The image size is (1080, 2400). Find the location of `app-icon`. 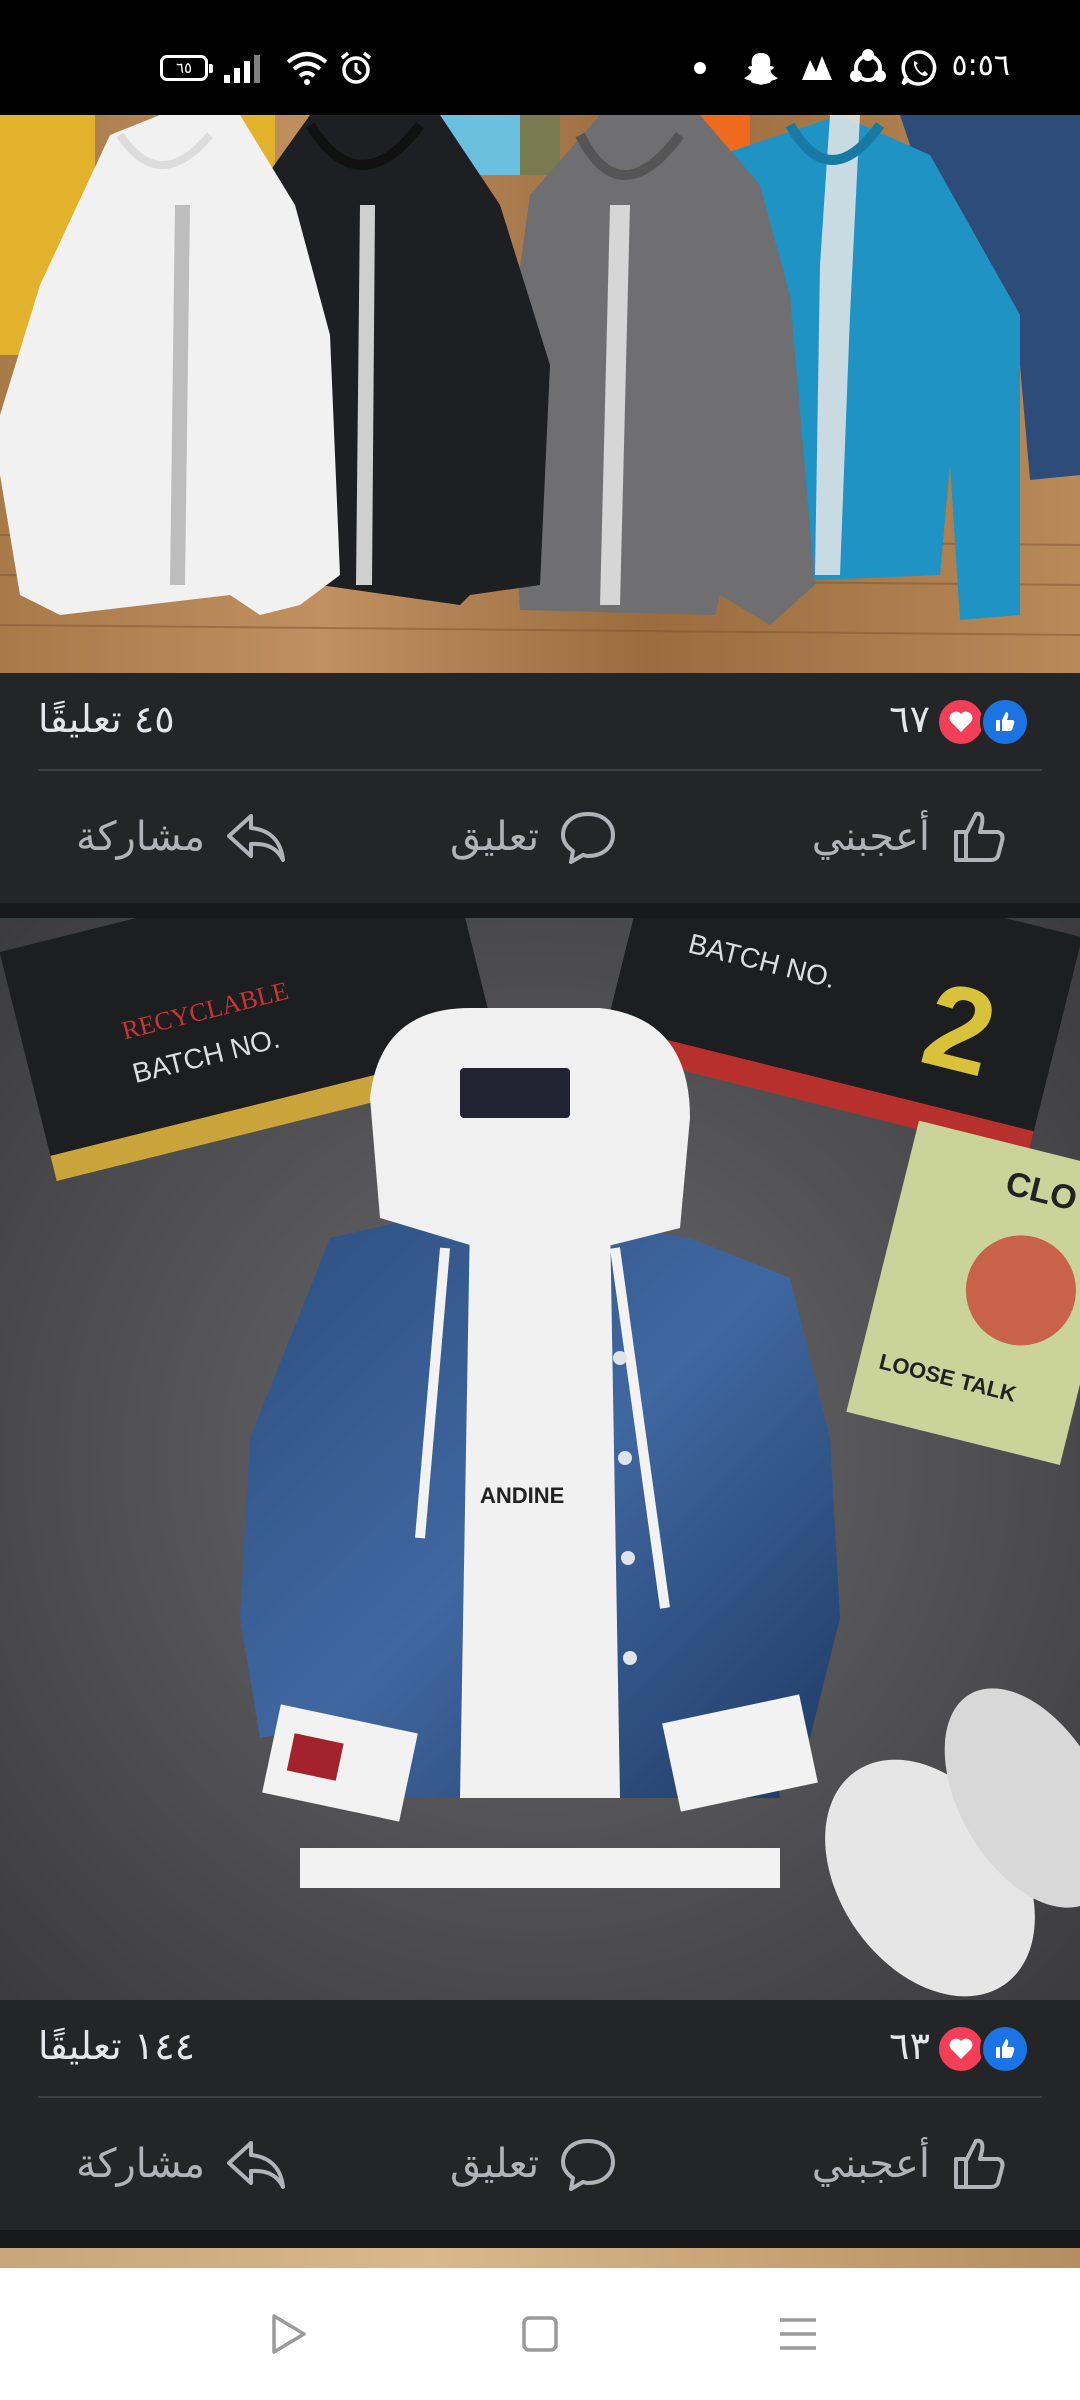

app-icon is located at coordinates (817, 68).